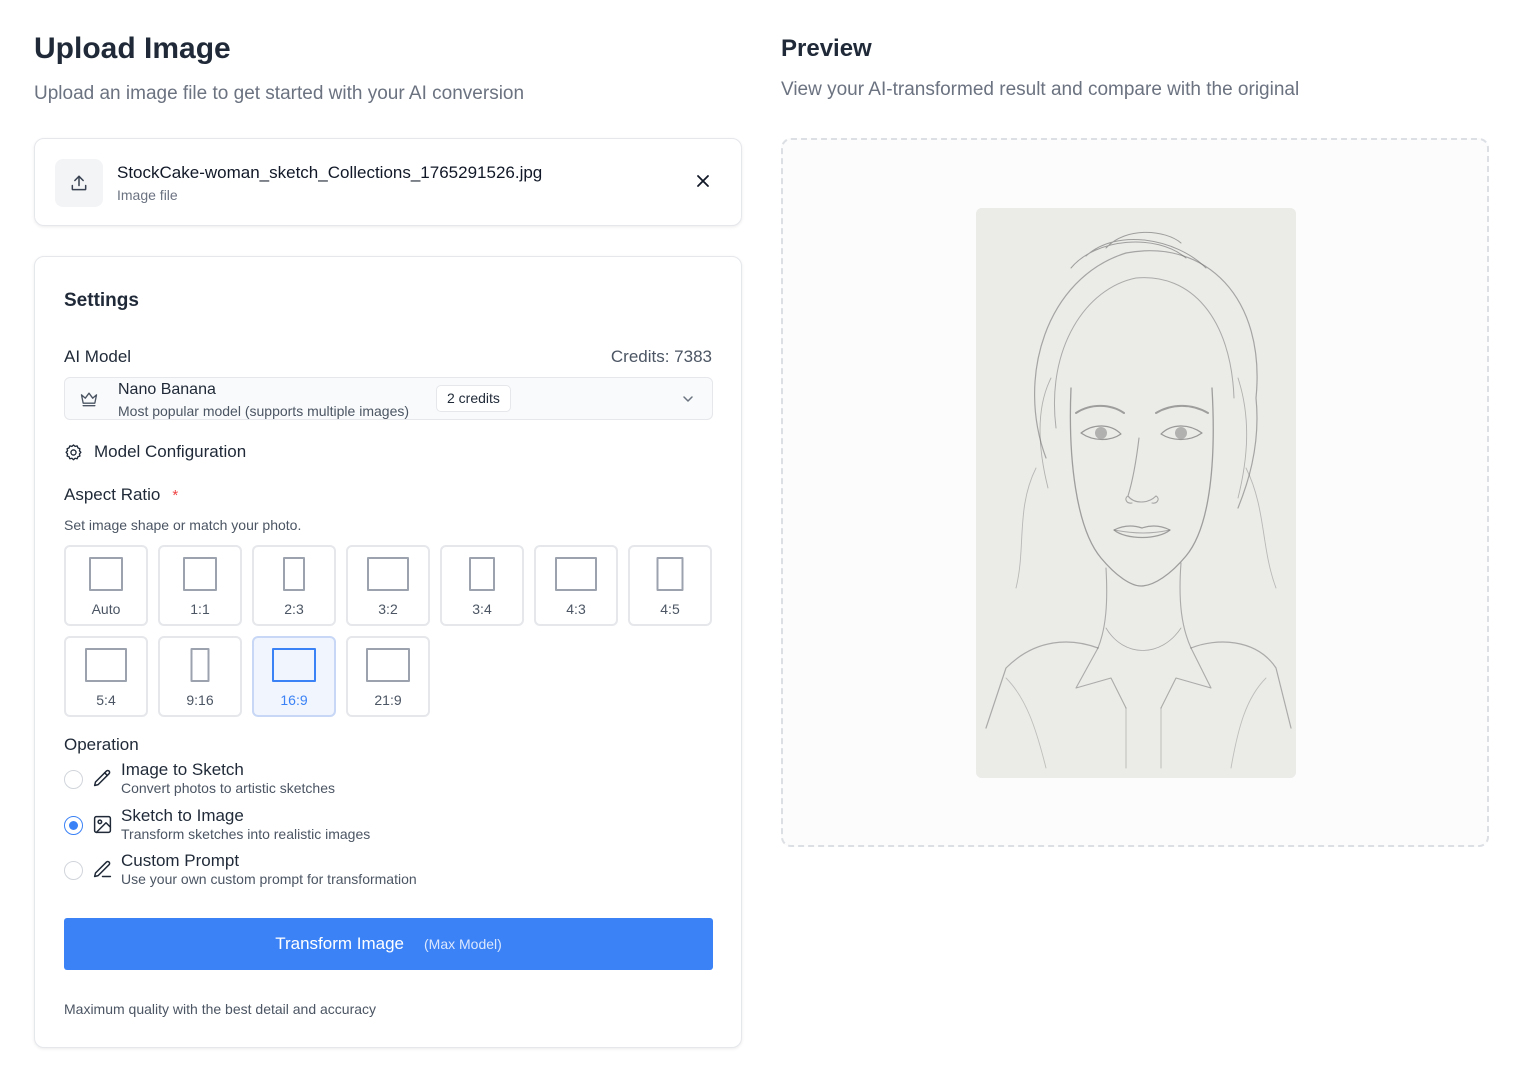  What do you see at coordinates (112, 494) in the screenshot?
I see `aspect-ratio-label-text: Aspect Ratio` at bounding box center [112, 494].